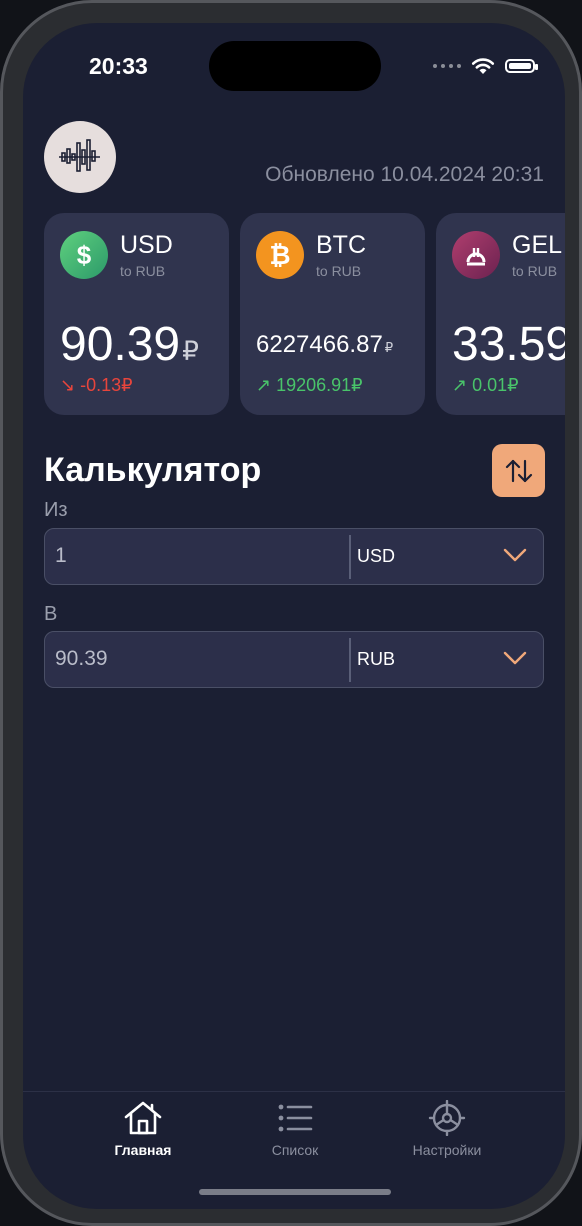 The width and height of the screenshot is (582, 1226). I want to click on calculator-title: Калькулятор, so click(153, 470).